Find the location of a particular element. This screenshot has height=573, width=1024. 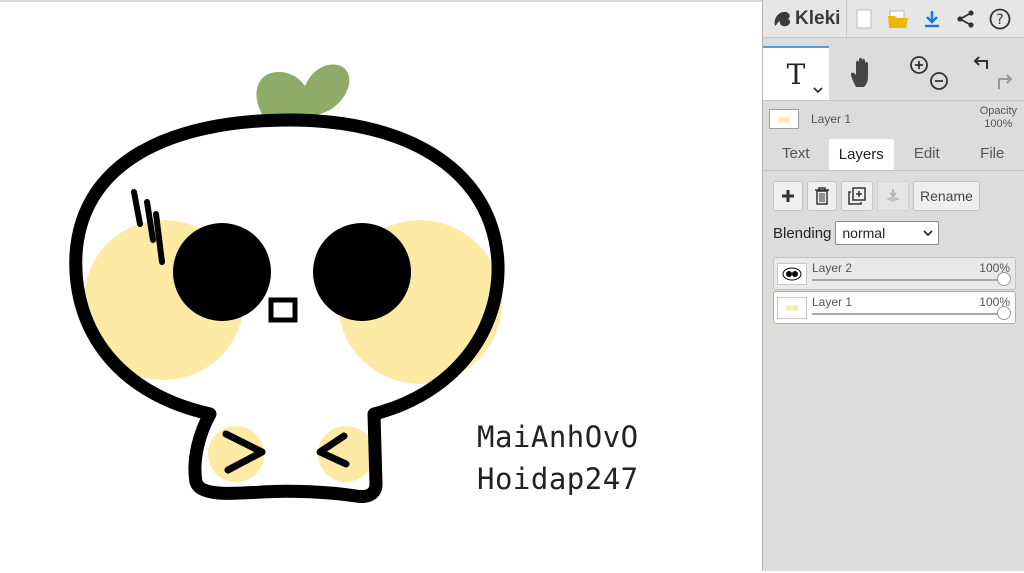

share-icon is located at coordinates (966, 19).